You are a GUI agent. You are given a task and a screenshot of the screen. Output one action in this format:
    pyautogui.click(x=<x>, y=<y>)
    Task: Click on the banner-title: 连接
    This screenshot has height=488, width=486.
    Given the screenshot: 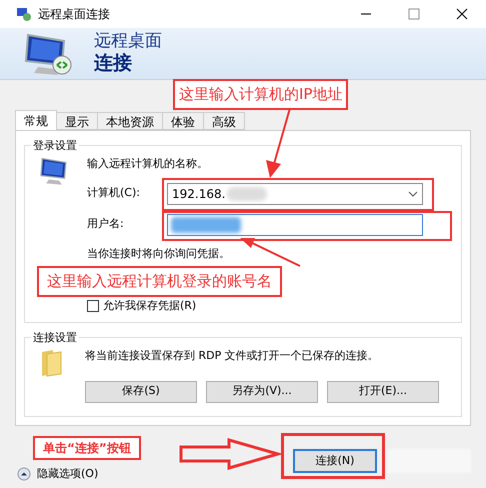 What is the action you would take?
    pyautogui.click(x=113, y=64)
    